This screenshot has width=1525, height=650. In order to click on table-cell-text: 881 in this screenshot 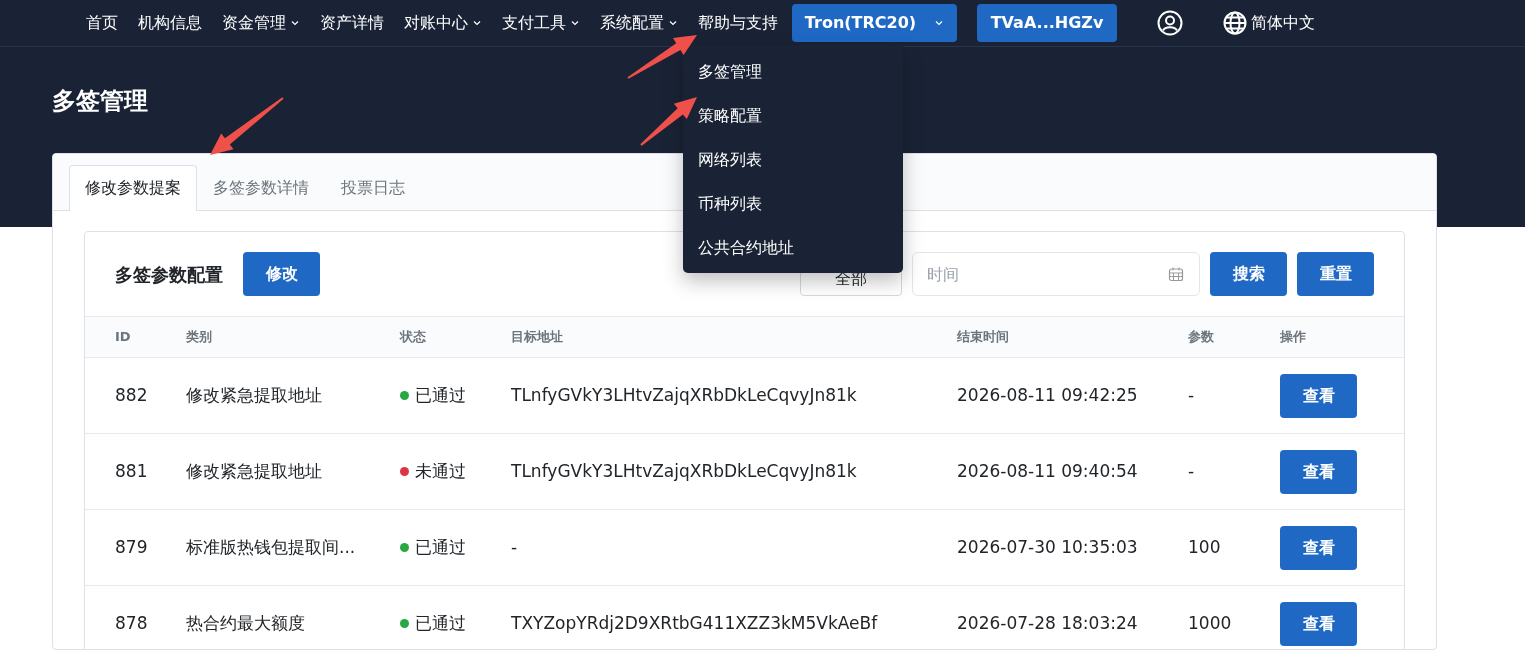, I will do `click(131, 471)`.